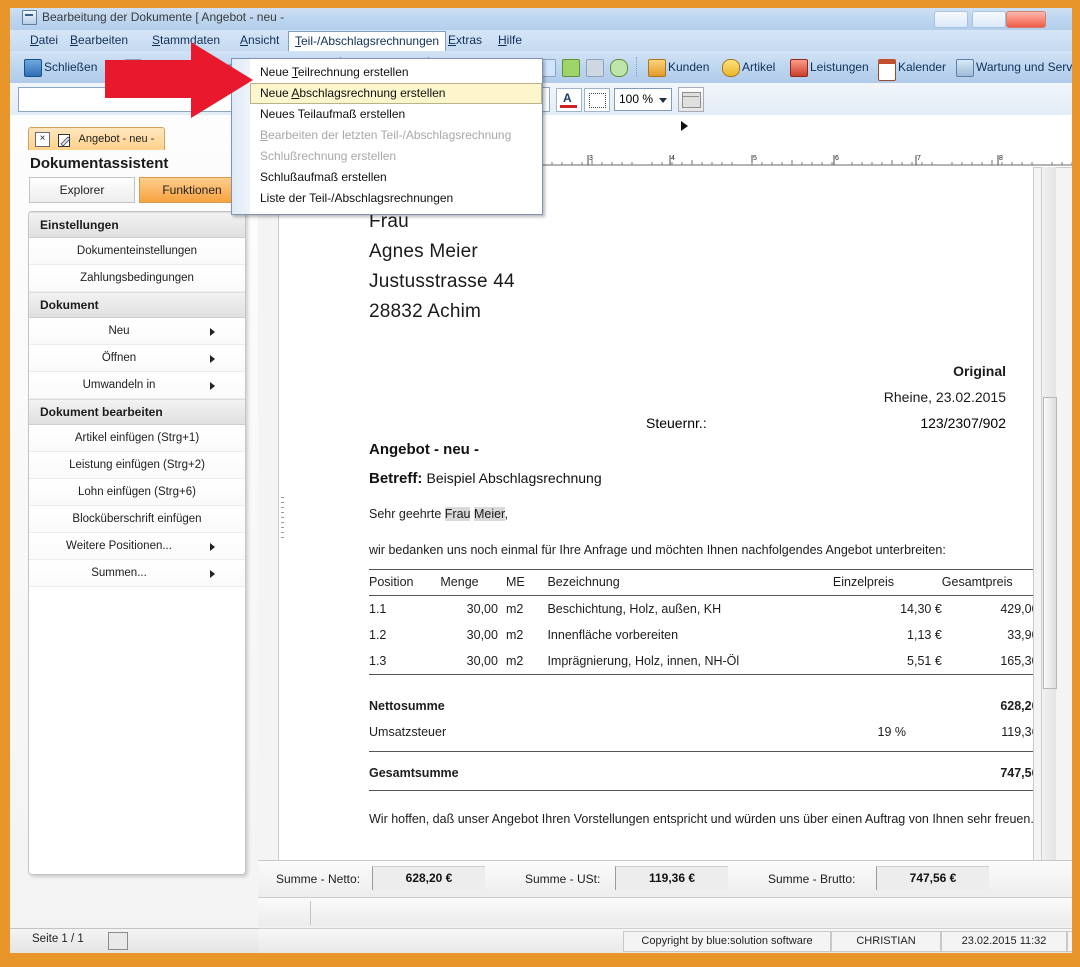 The width and height of the screenshot is (1080, 967). Describe the element at coordinates (118, 941) in the screenshot. I see `page-fit-icon` at that location.